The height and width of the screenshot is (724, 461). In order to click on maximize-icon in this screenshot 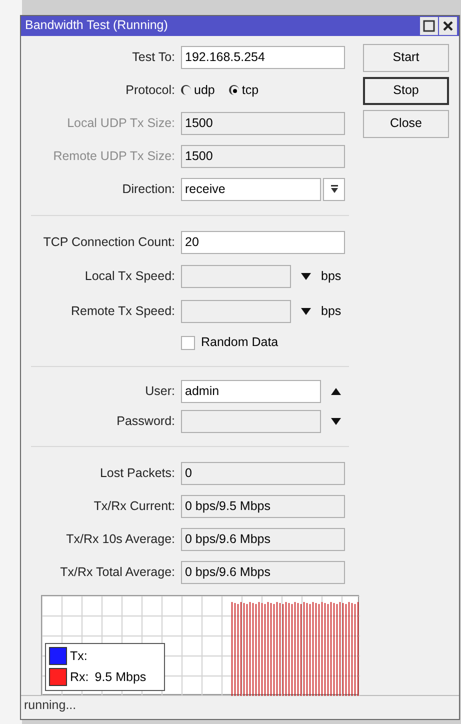, I will do `click(429, 26)`.